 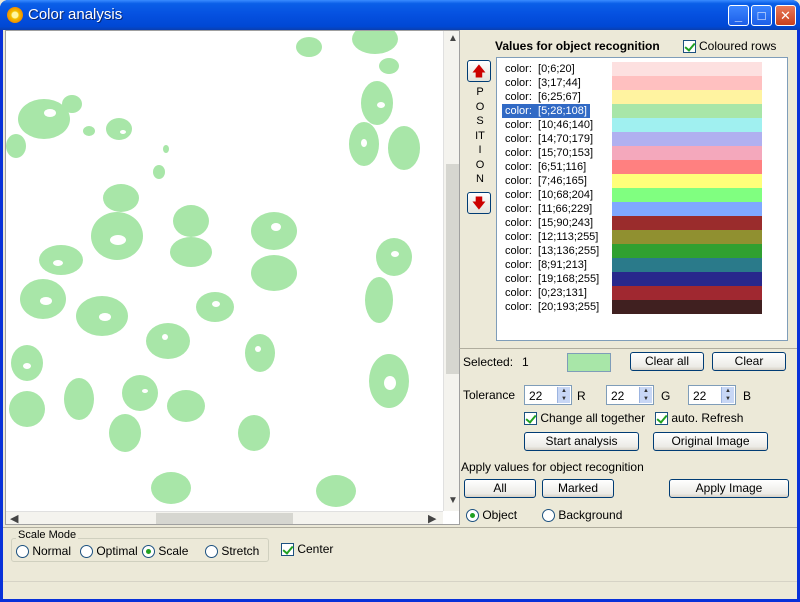 I want to click on list-item: color: [12;113;255], so click(x=642, y=237).